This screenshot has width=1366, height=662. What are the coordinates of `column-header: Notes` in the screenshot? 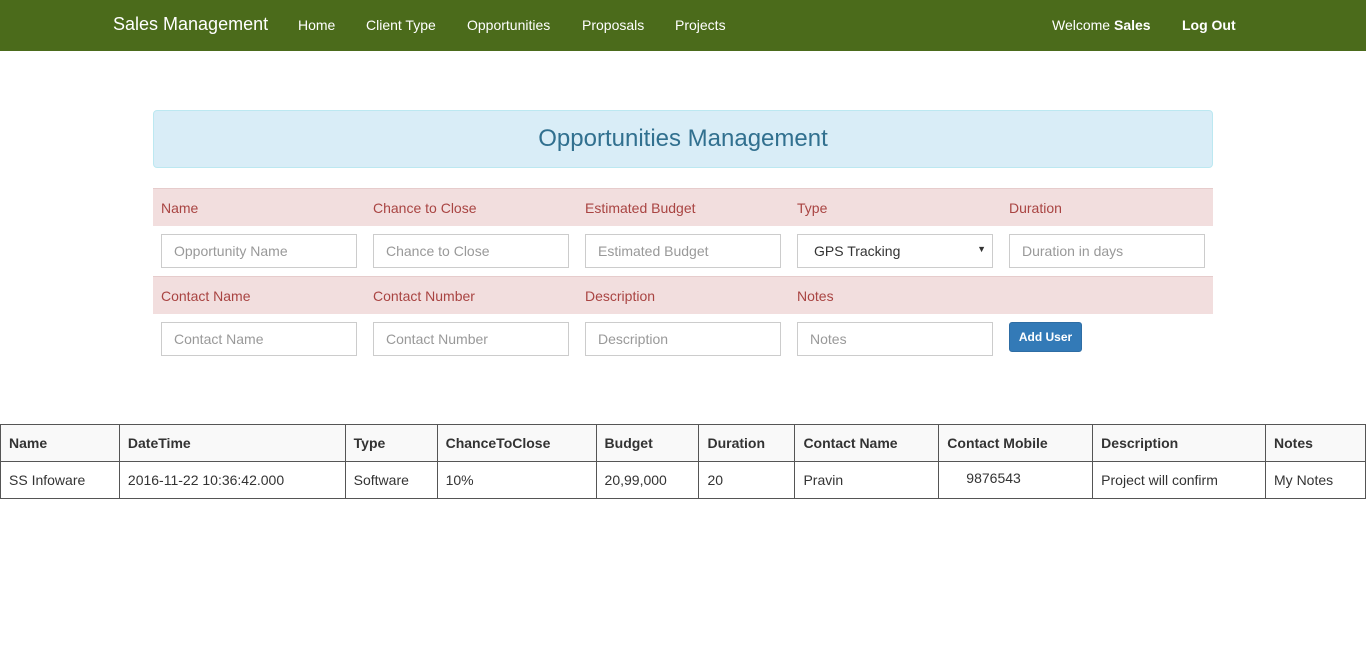 It's located at (1315, 443).